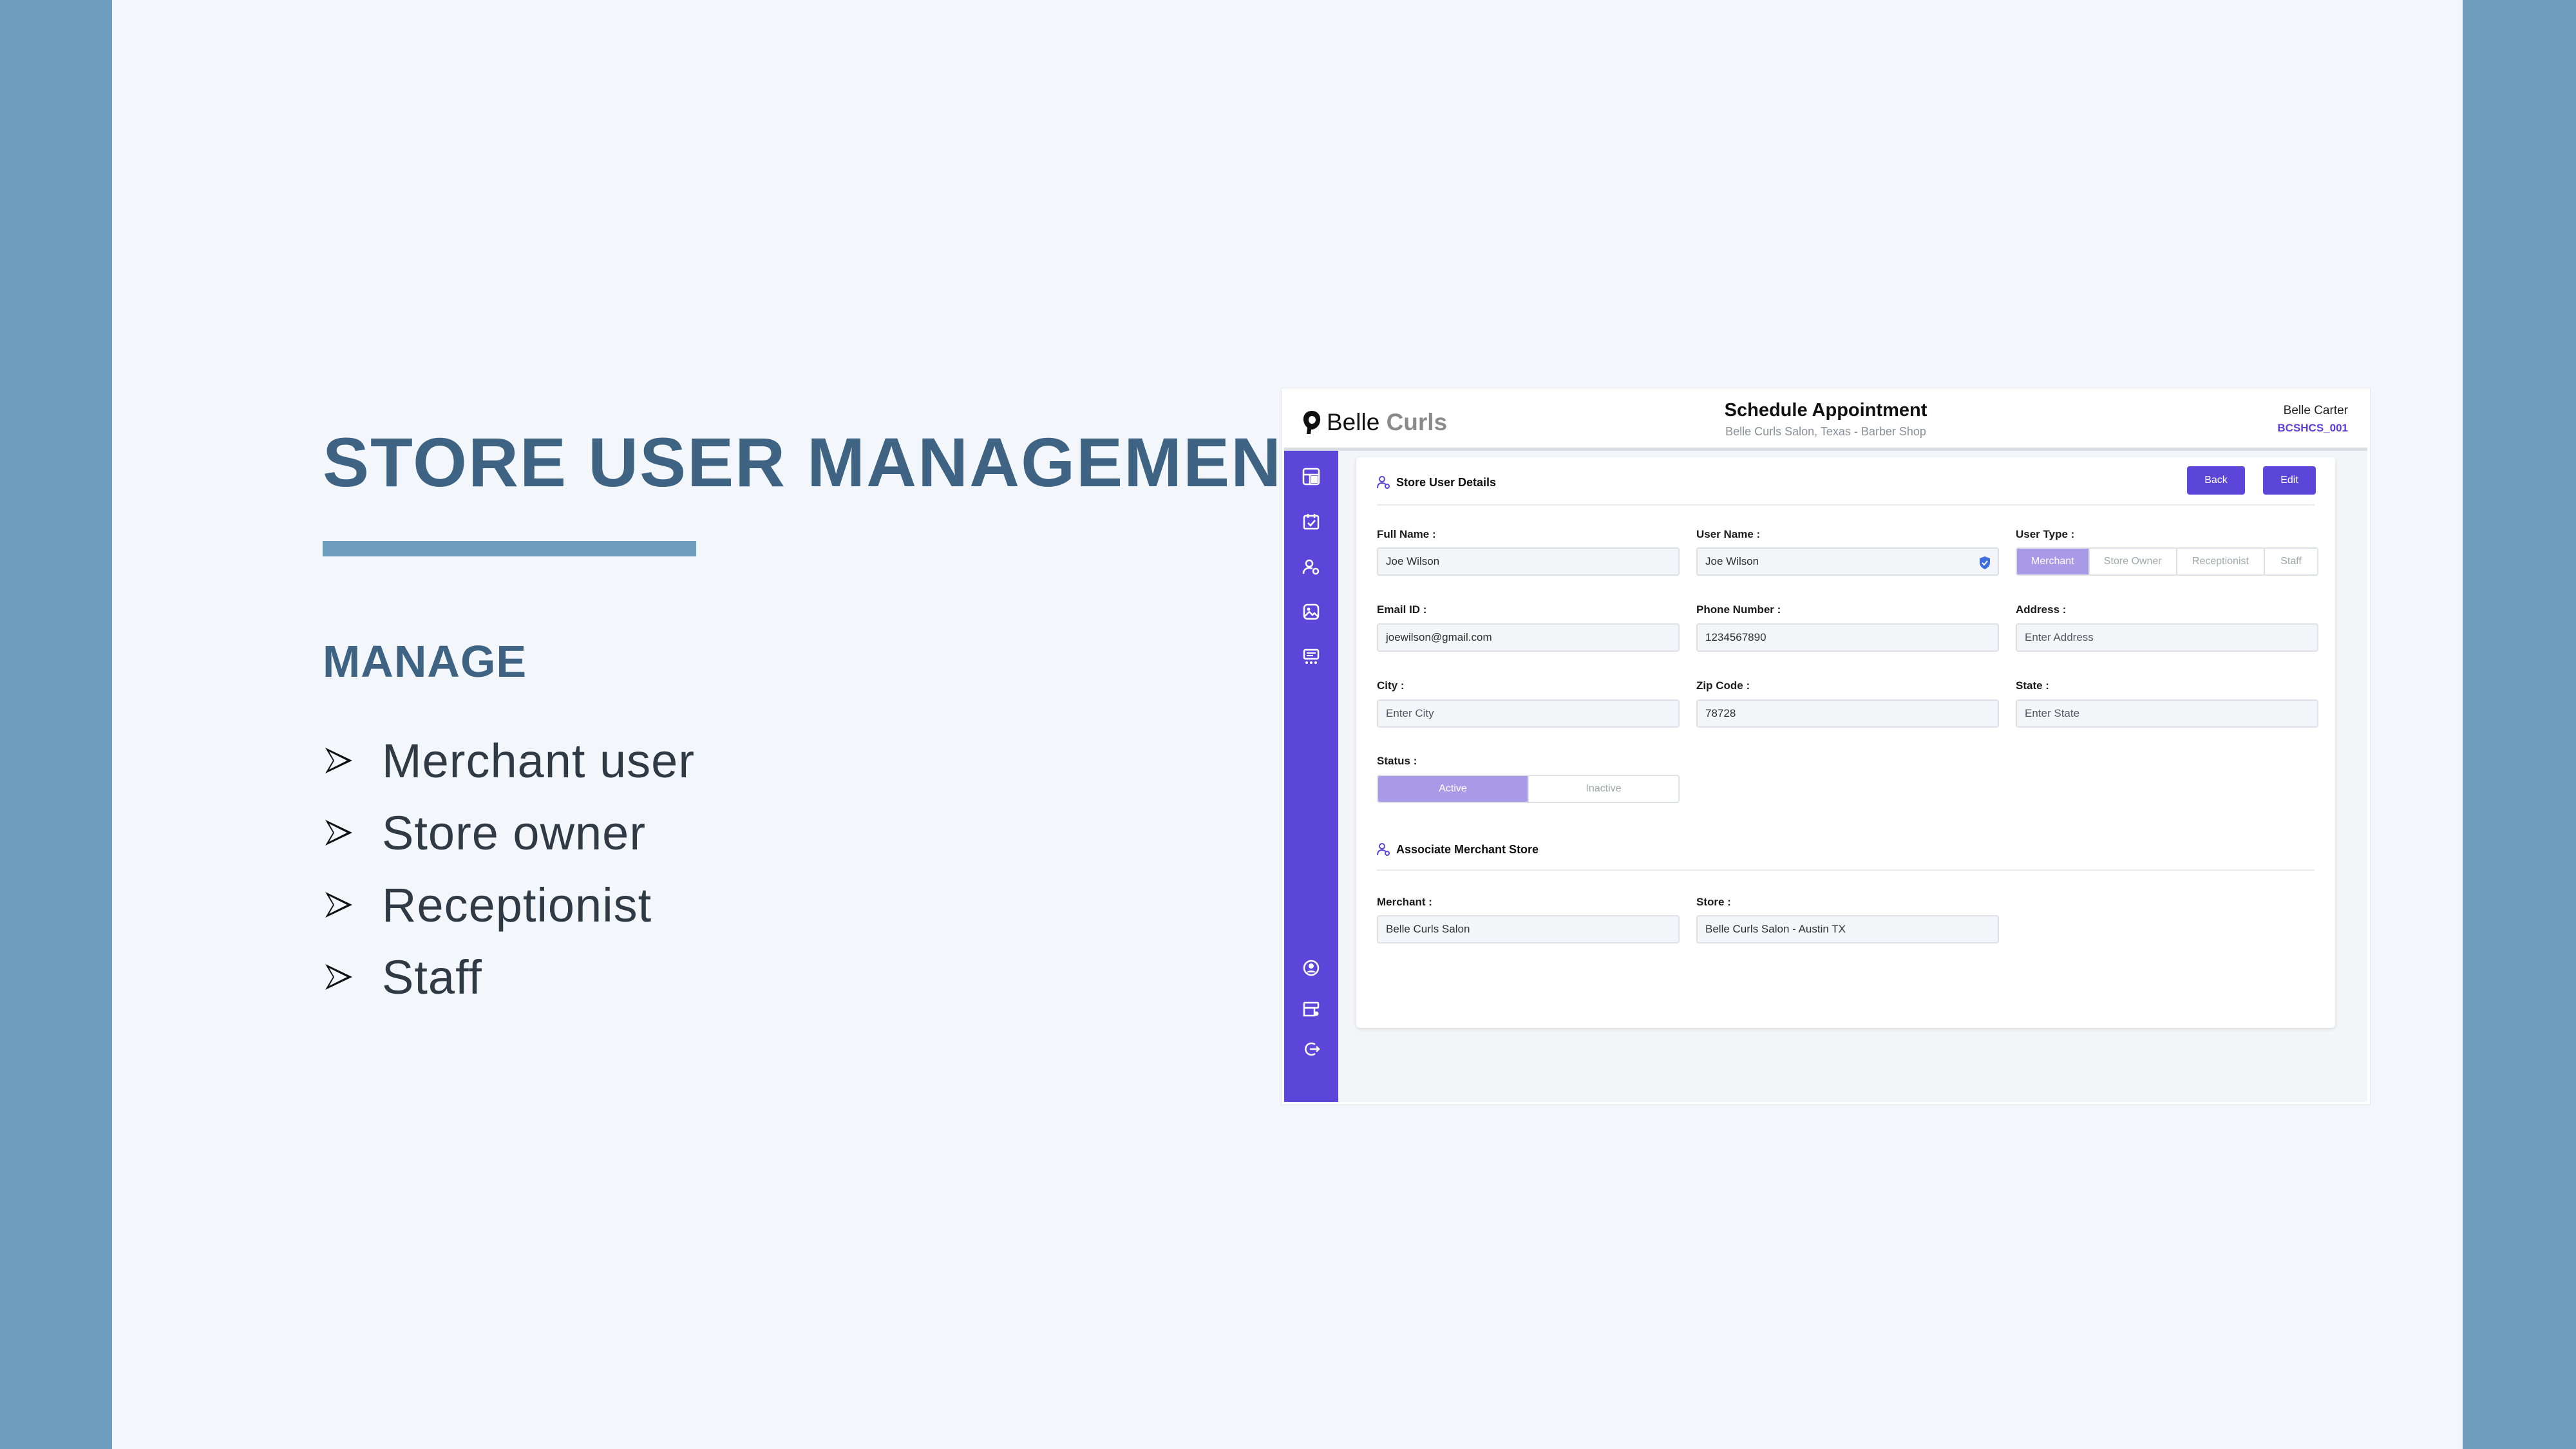 This screenshot has height=1449, width=2576. What do you see at coordinates (1529, 561) in the screenshot?
I see `full-name-field: Joe Wilson` at bounding box center [1529, 561].